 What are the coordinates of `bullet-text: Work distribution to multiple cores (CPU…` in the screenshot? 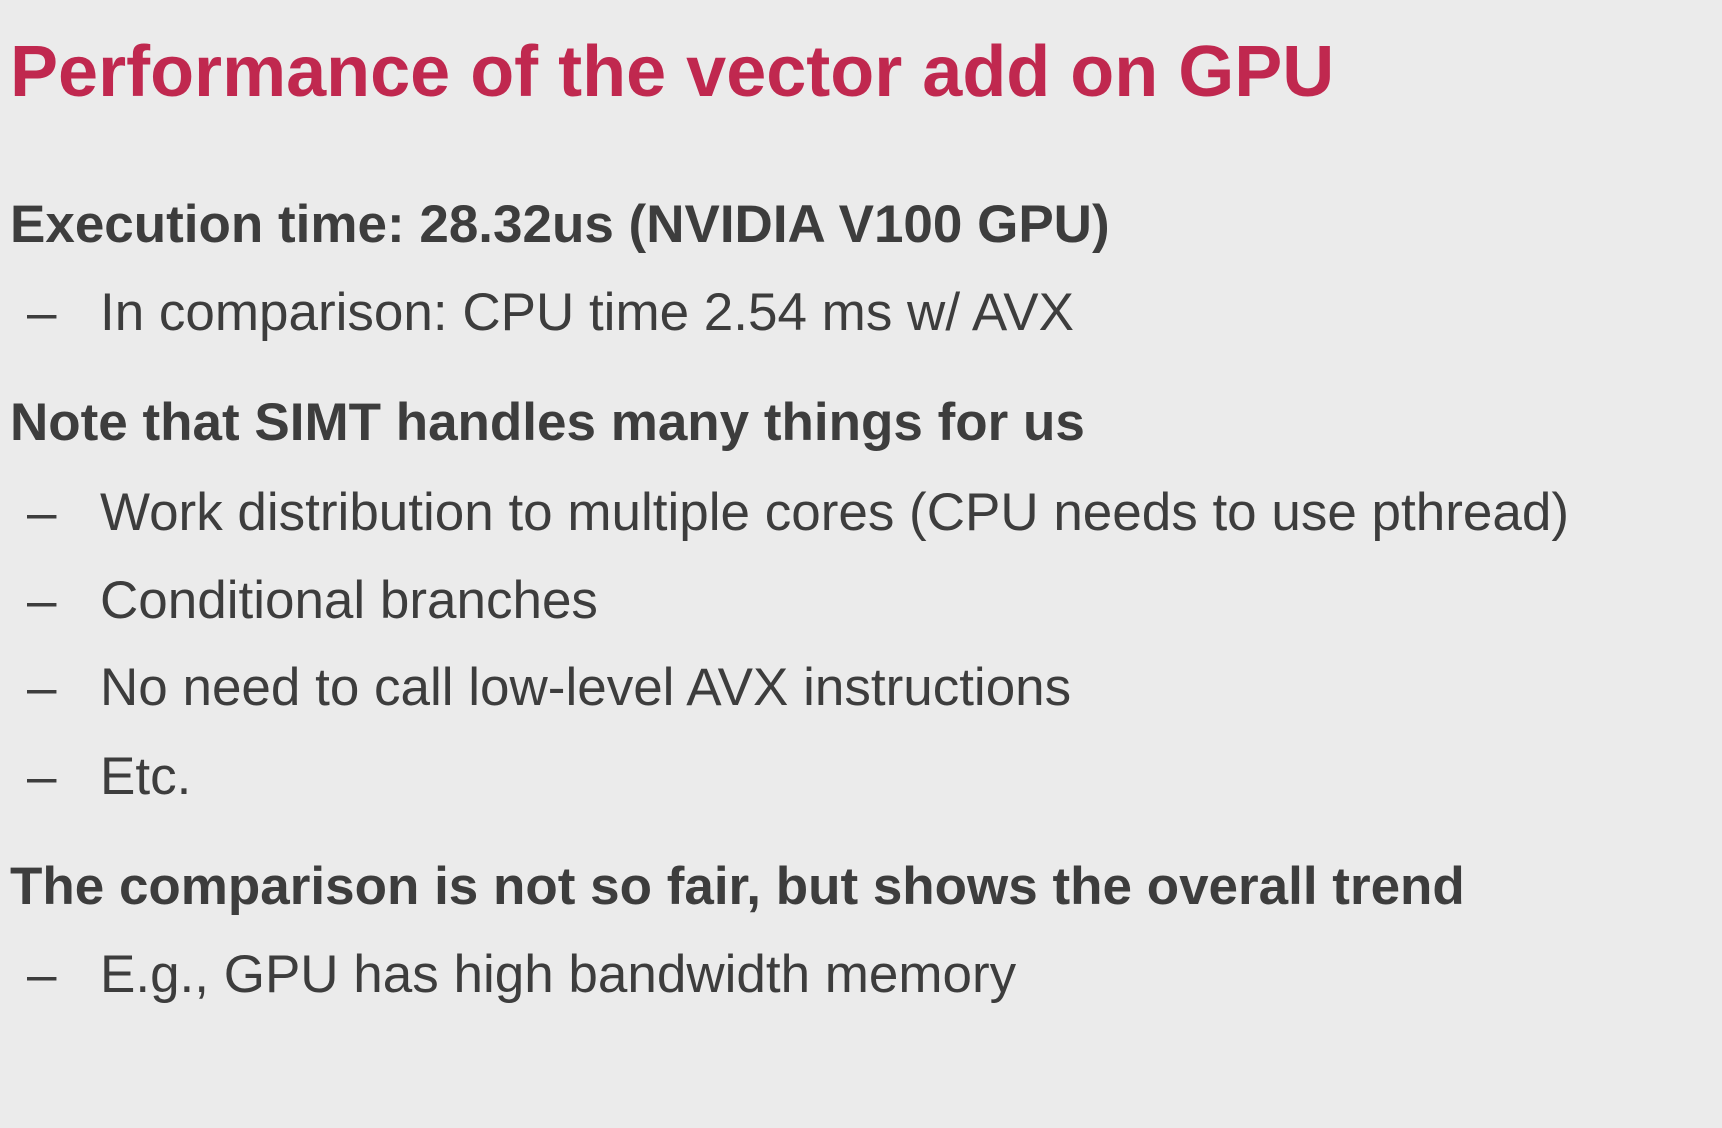 It's located at (834, 512).